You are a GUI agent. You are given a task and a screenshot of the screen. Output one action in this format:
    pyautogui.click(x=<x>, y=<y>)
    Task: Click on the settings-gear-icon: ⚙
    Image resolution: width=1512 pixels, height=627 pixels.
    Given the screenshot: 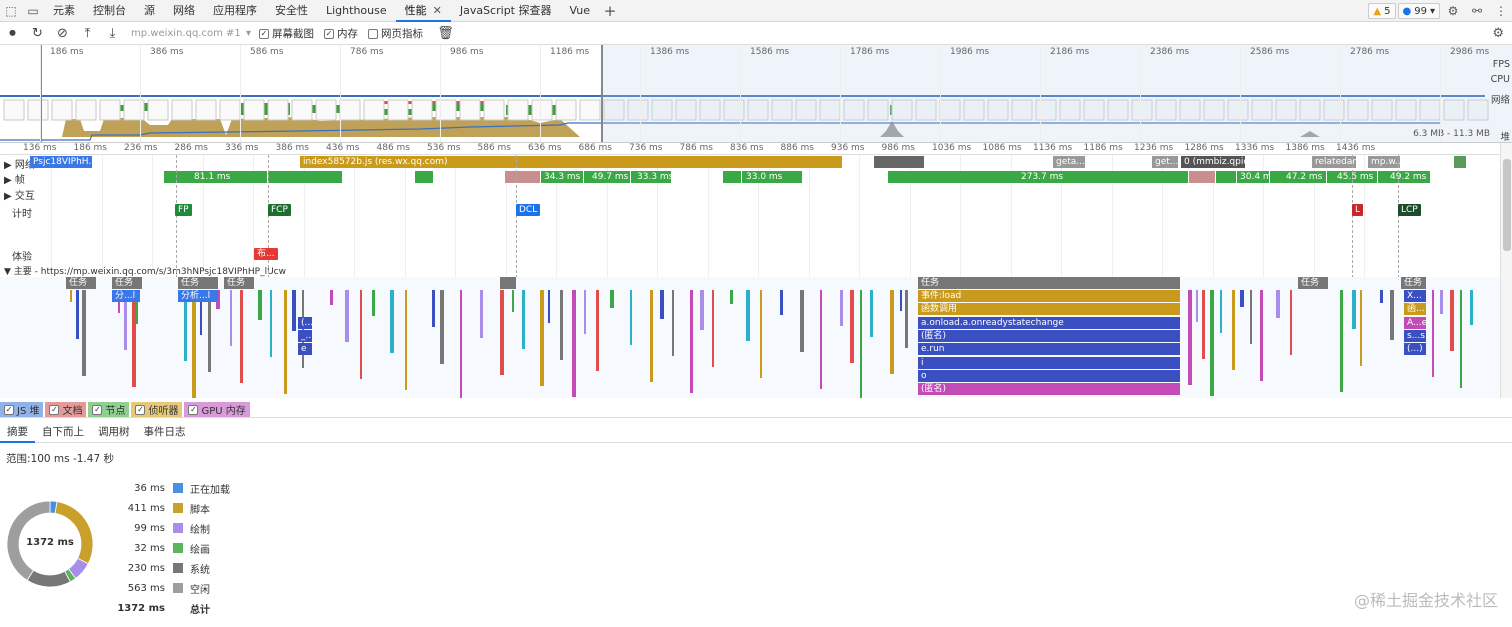 What is the action you would take?
    pyautogui.click(x=1453, y=11)
    